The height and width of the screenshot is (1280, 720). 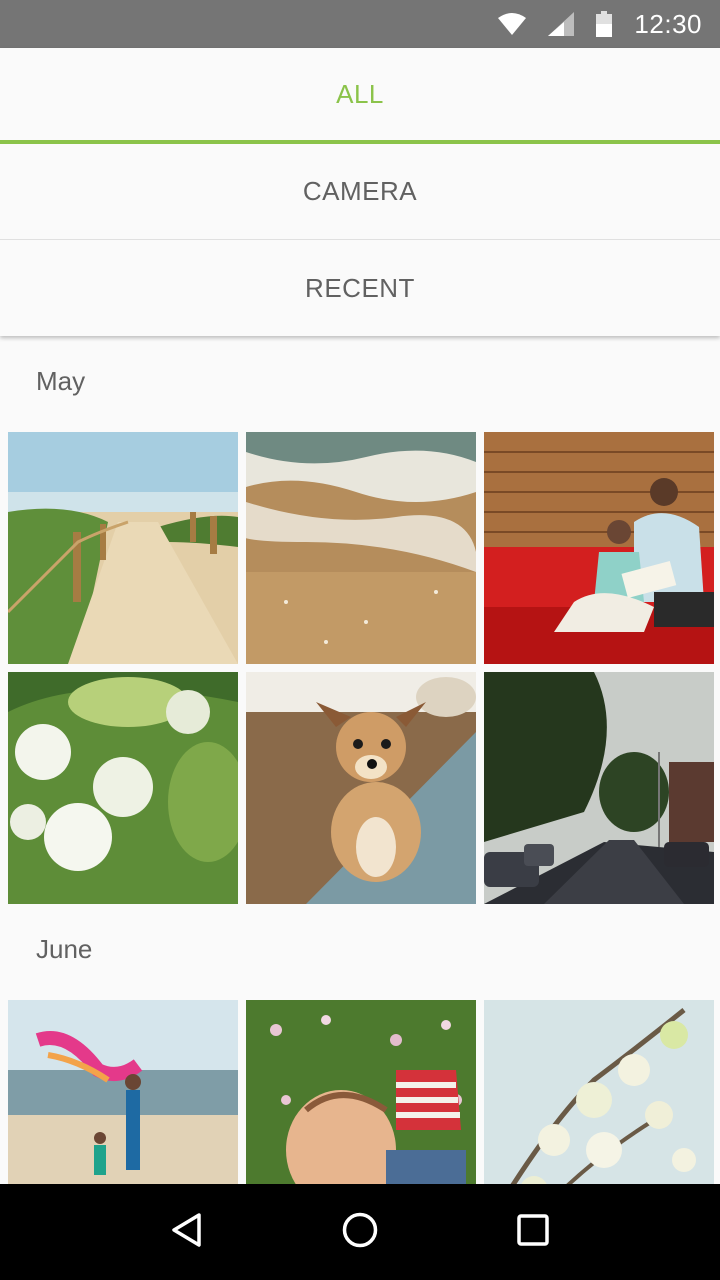 I want to click on photo-white-flowers, so click(x=123, y=788).